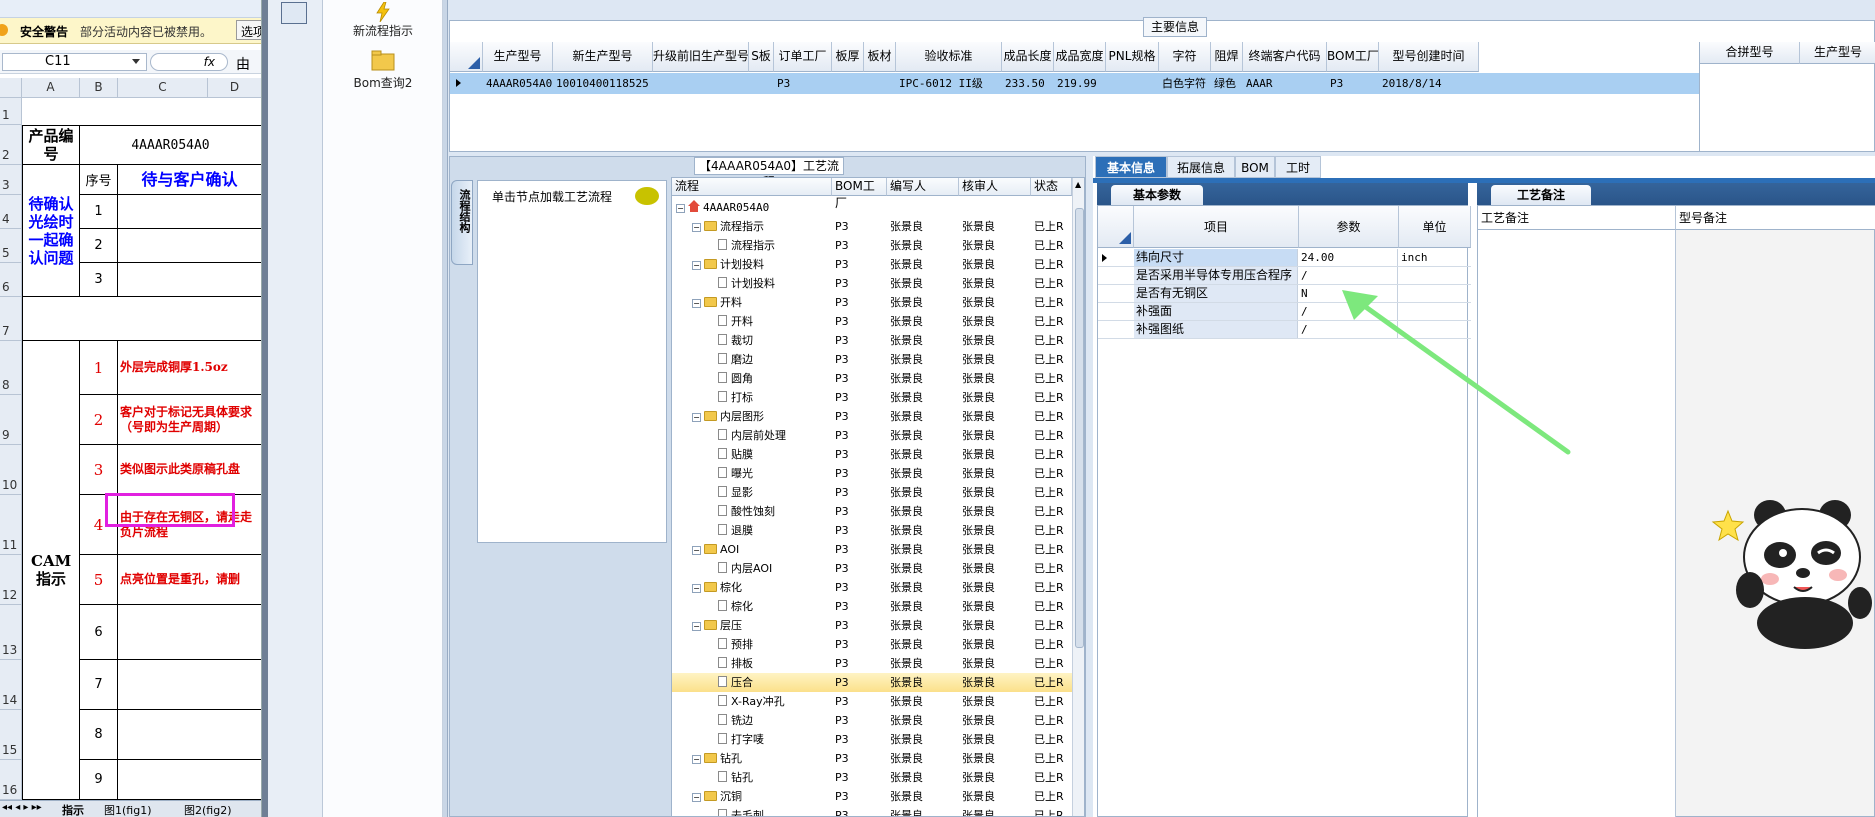 The image size is (1875, 817). I want to click on tree-leaf-node: 流程指示, so click(746, 245).